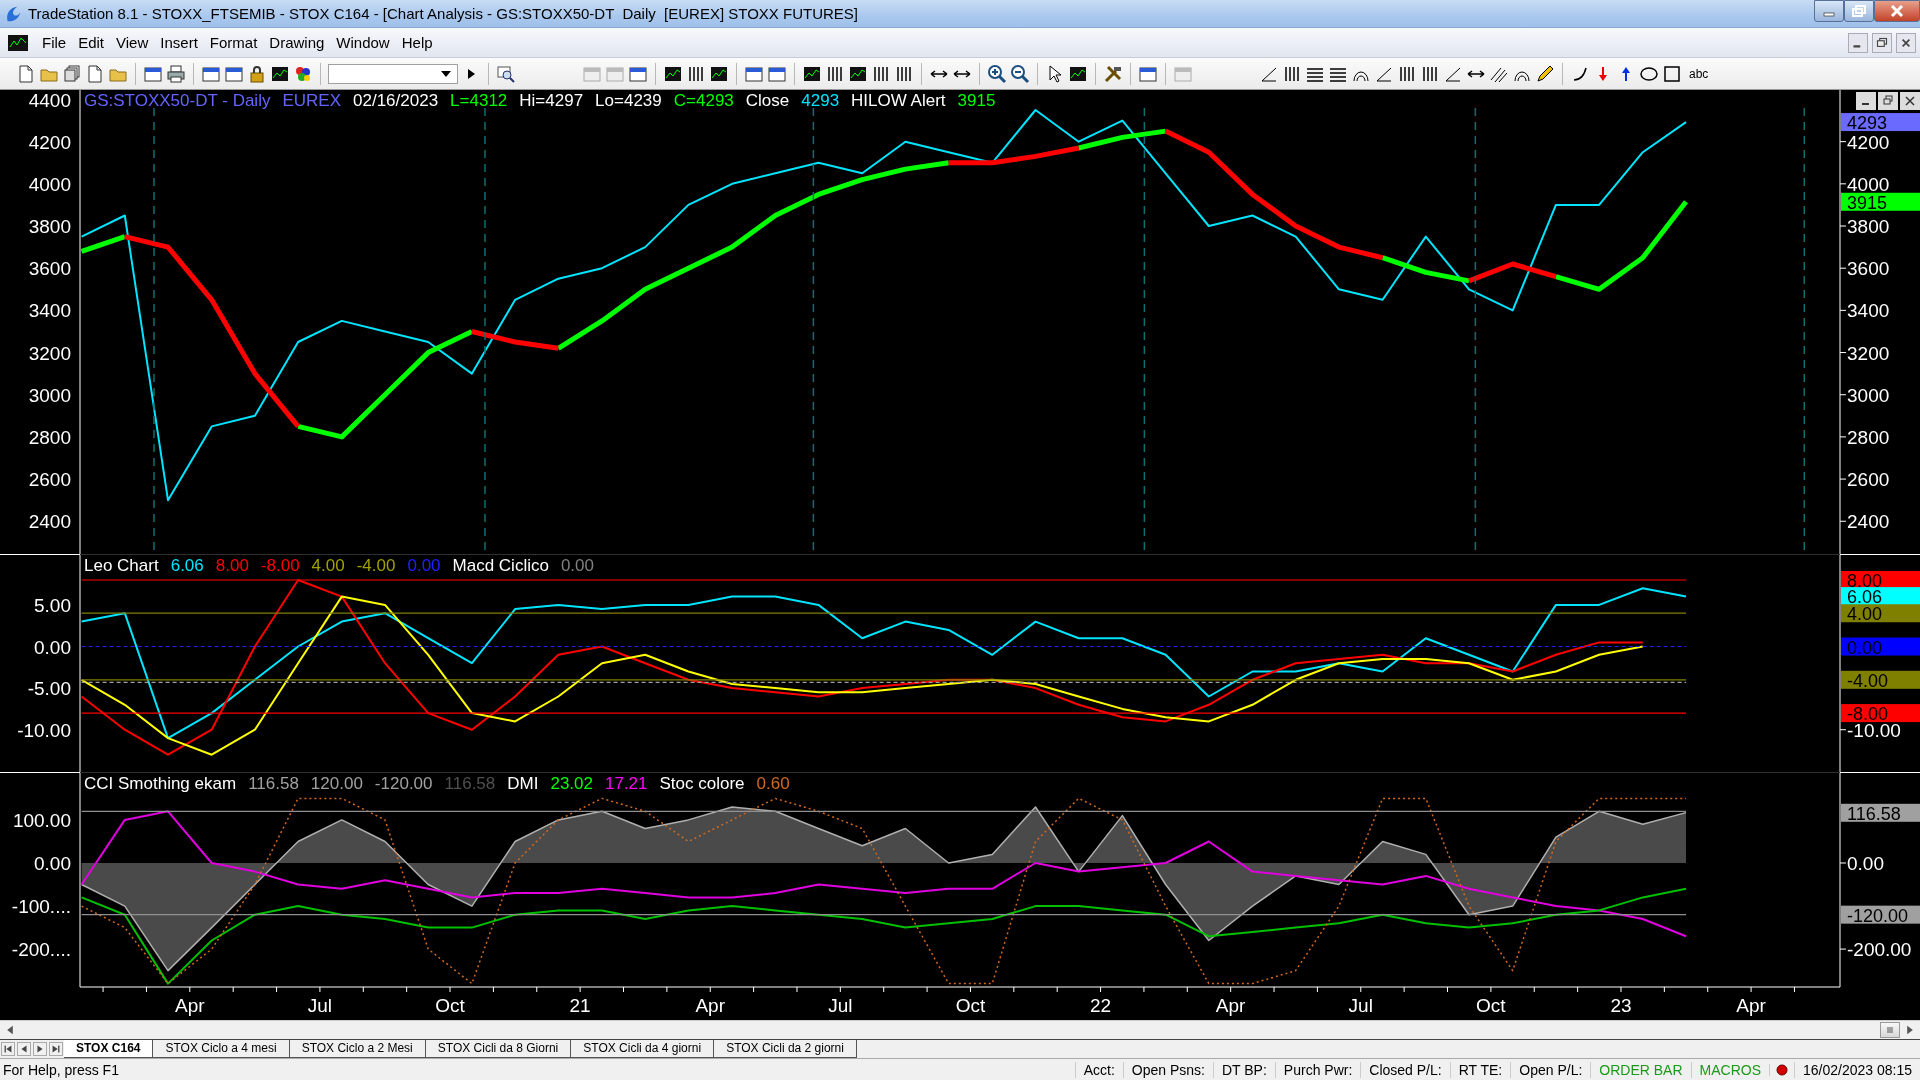 The width and height of the screenshot is (1920, 1080). What do you see at coordinates (49, 689) in the screenshot?
I see `axis-label: -5.00` at bounding box center [49, 689].